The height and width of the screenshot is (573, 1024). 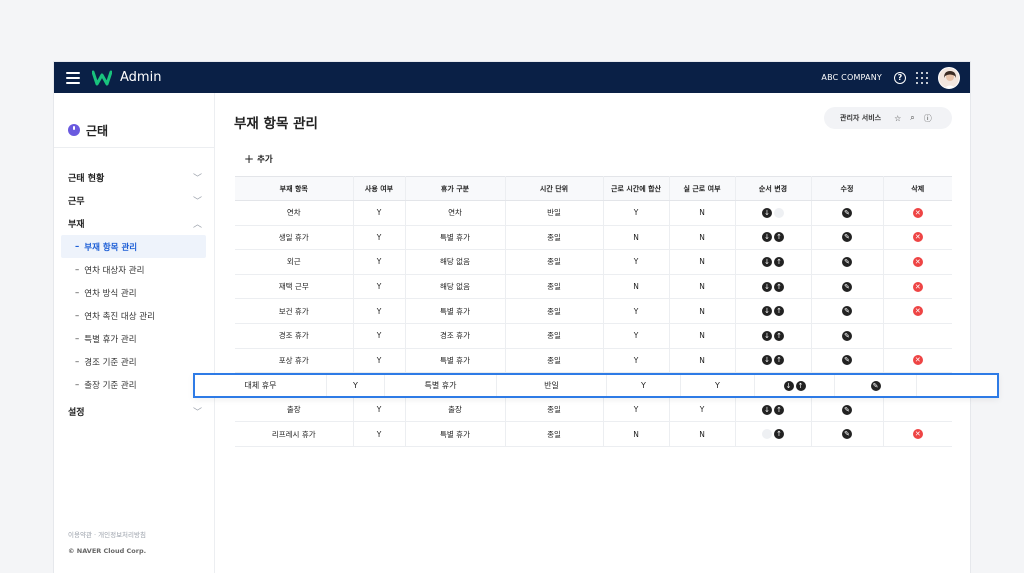 What do you see at coordinates (133, 361) in the screenshot?
I see `sidebar-item-condolence: – 경조 기준 관리` at bounding box center [133, 361].